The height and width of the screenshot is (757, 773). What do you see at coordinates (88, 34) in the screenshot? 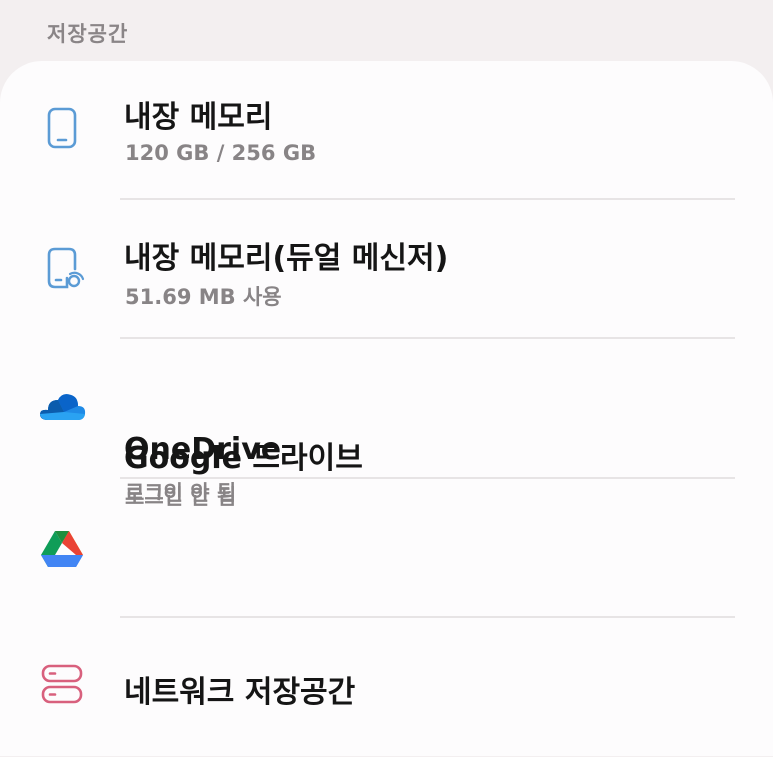
I see `section-title: 저장공간` at bounding box center [88, 34].